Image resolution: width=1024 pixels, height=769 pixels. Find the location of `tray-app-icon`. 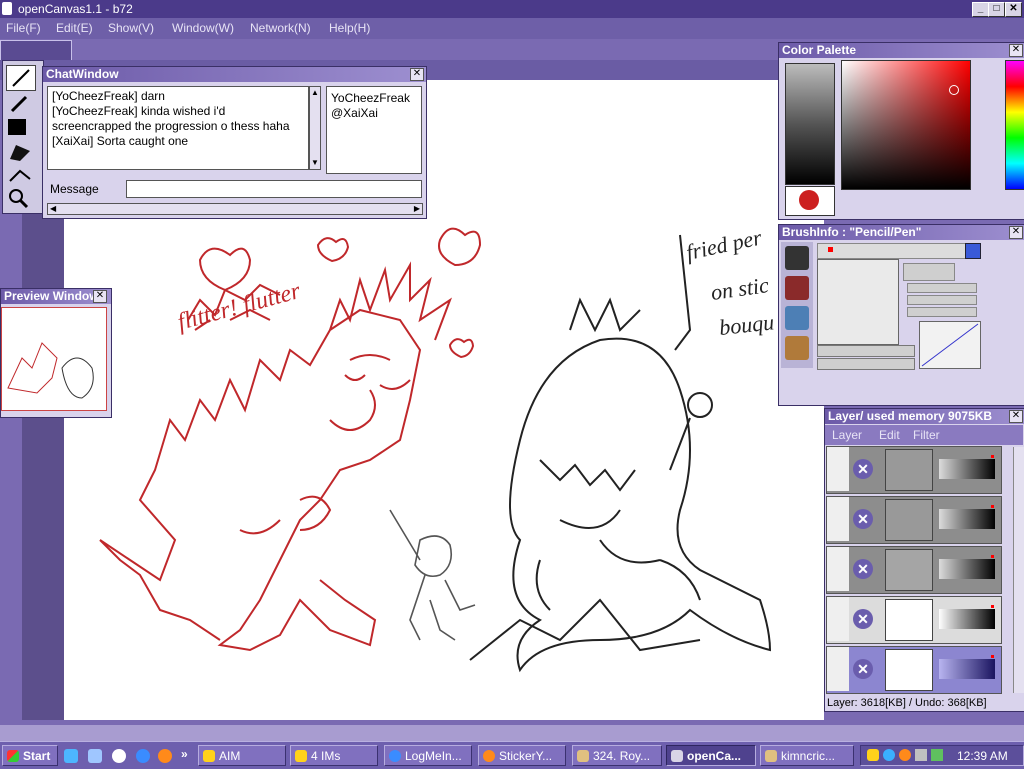

tray-app-icon is located at coordinates (937, 755).